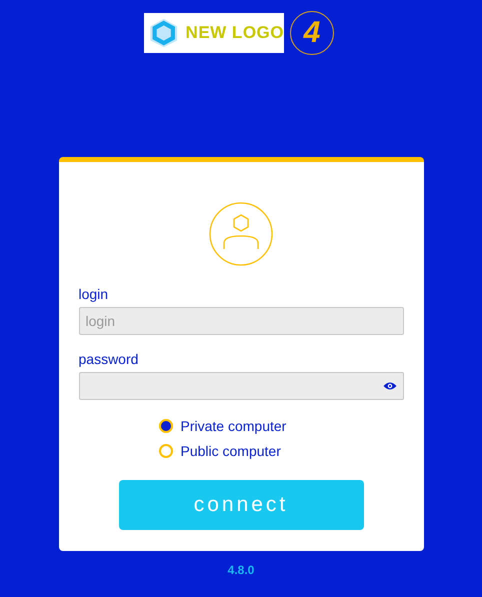  Describe the element at coordinates (389, 386) in the screenshot. I see `eye-icon` at that location.